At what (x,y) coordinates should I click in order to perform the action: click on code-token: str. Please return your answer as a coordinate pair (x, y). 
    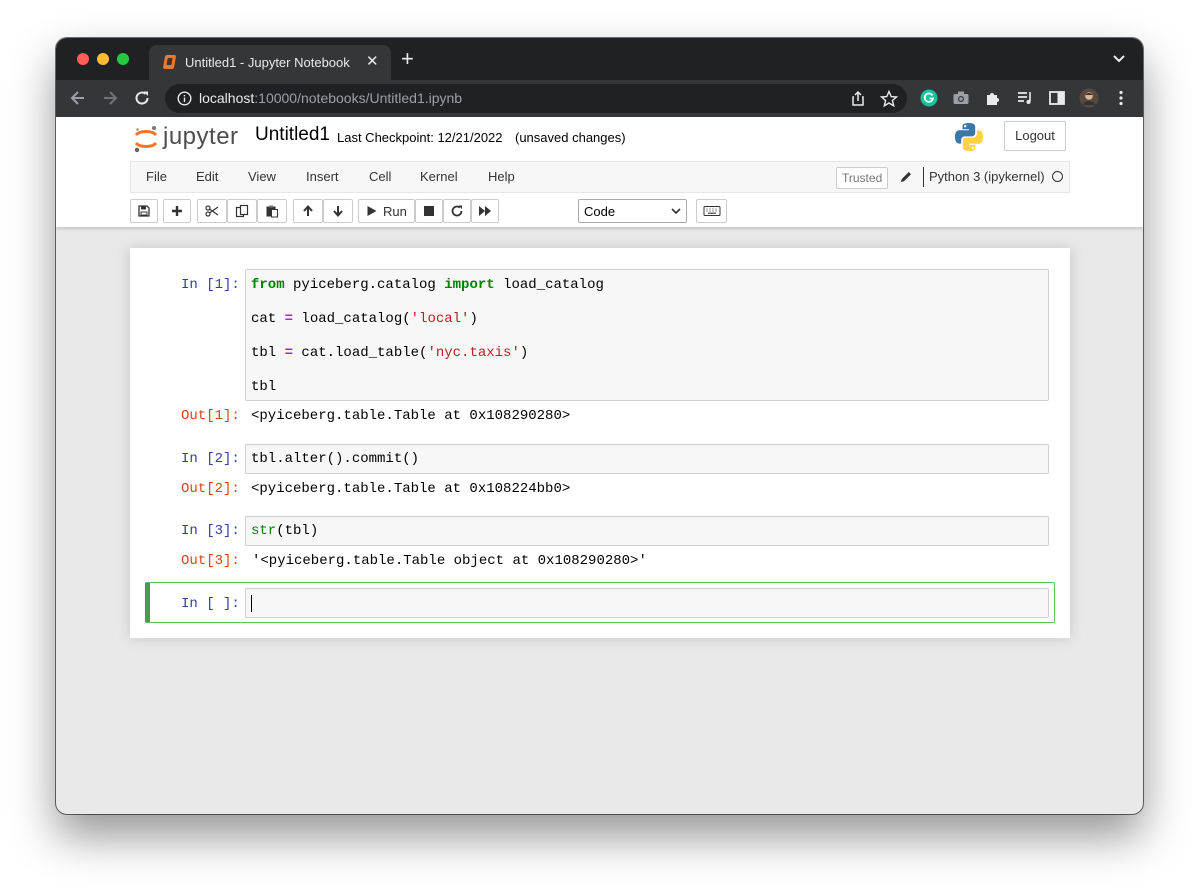
    Looking at the image, I should click on (264, 531).